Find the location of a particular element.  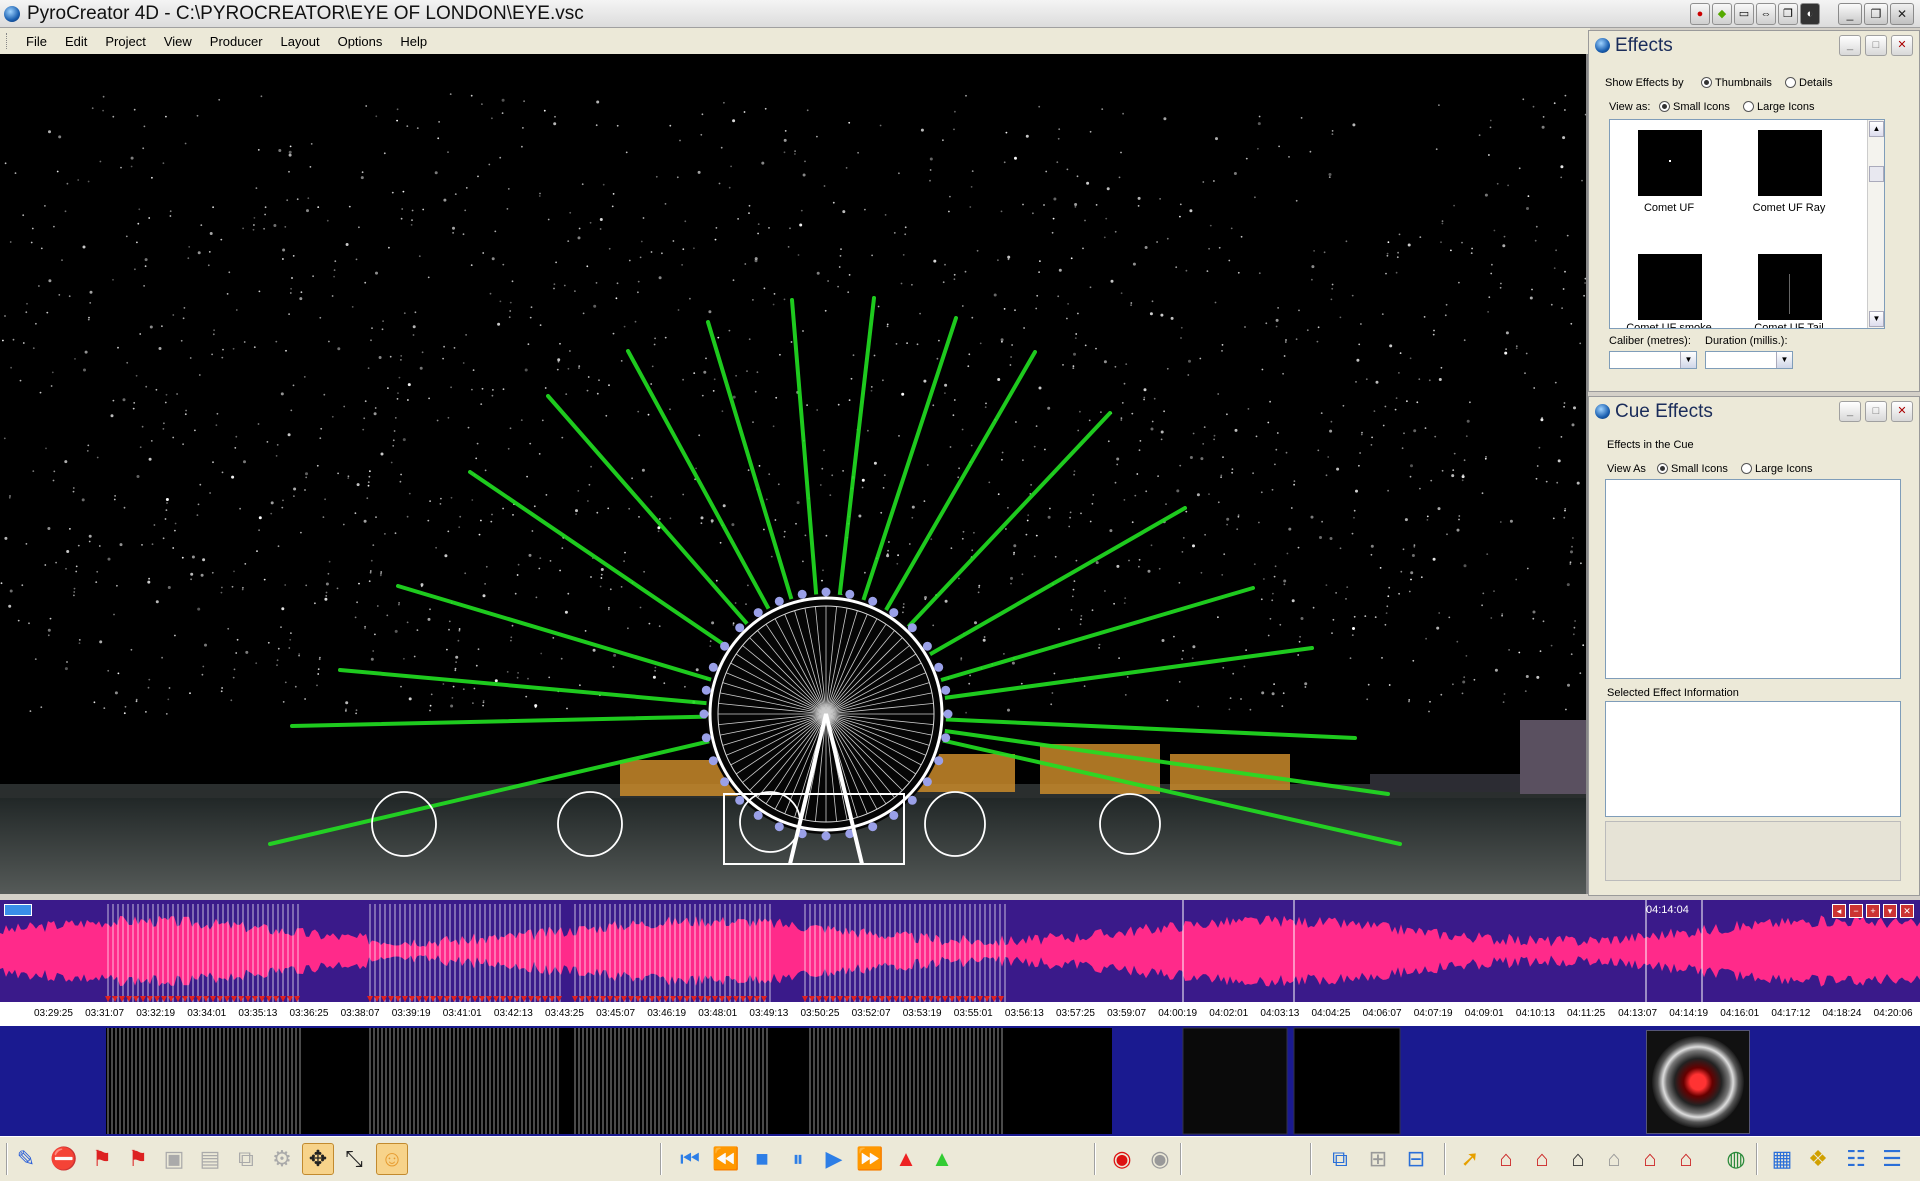

group-icon: ▣ is located at coordinates (174, 1159).